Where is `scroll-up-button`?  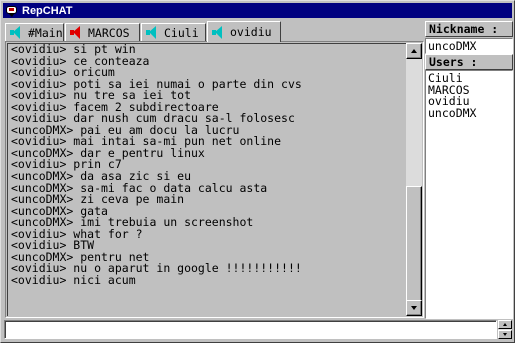 scroll-up-button is located at coordinates (414, 51).